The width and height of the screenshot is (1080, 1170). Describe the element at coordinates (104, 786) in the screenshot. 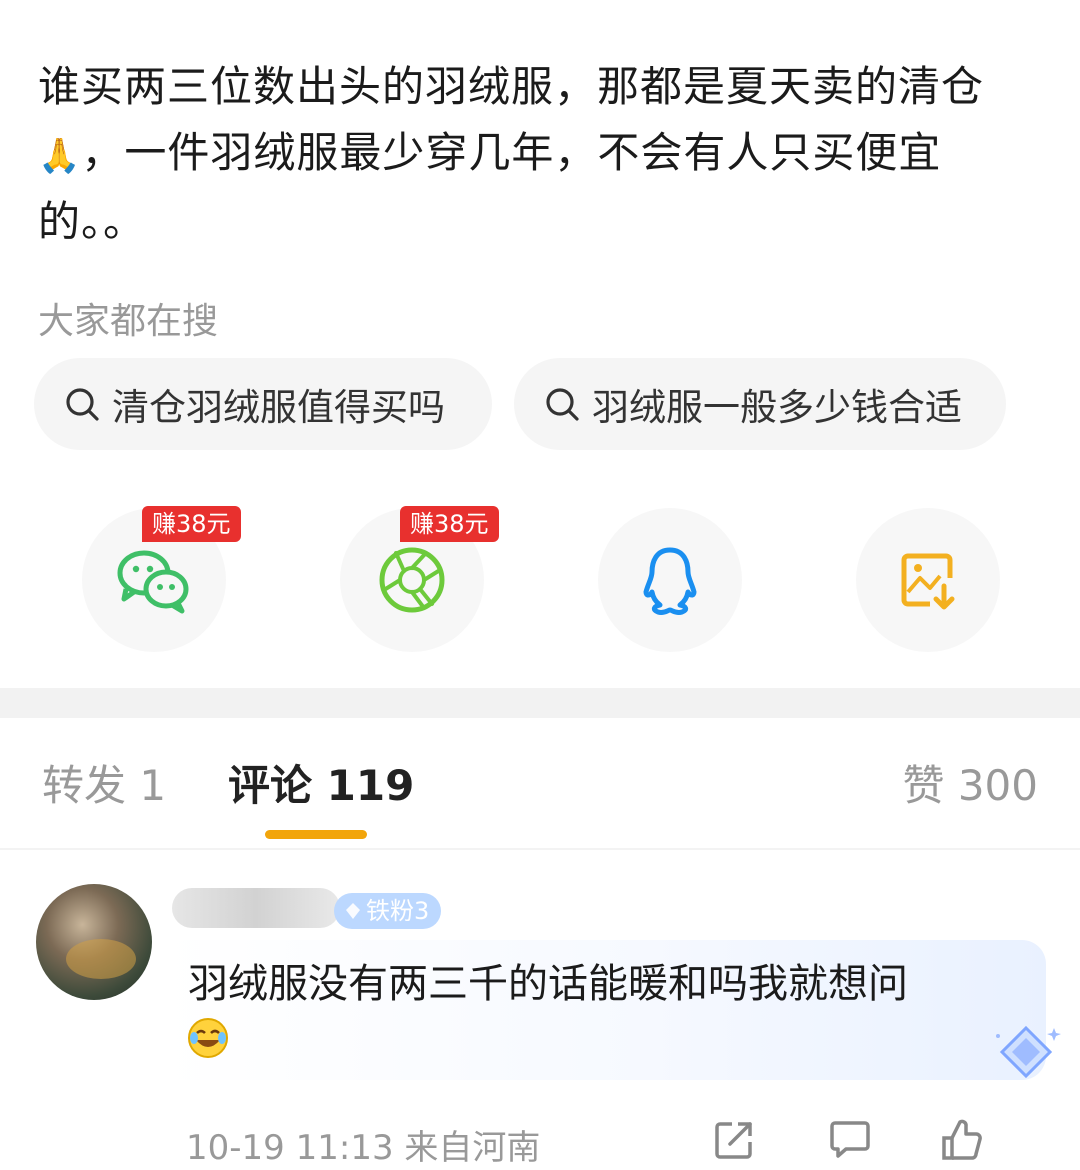

I see `tab-reposts: 转发 1` at that location.